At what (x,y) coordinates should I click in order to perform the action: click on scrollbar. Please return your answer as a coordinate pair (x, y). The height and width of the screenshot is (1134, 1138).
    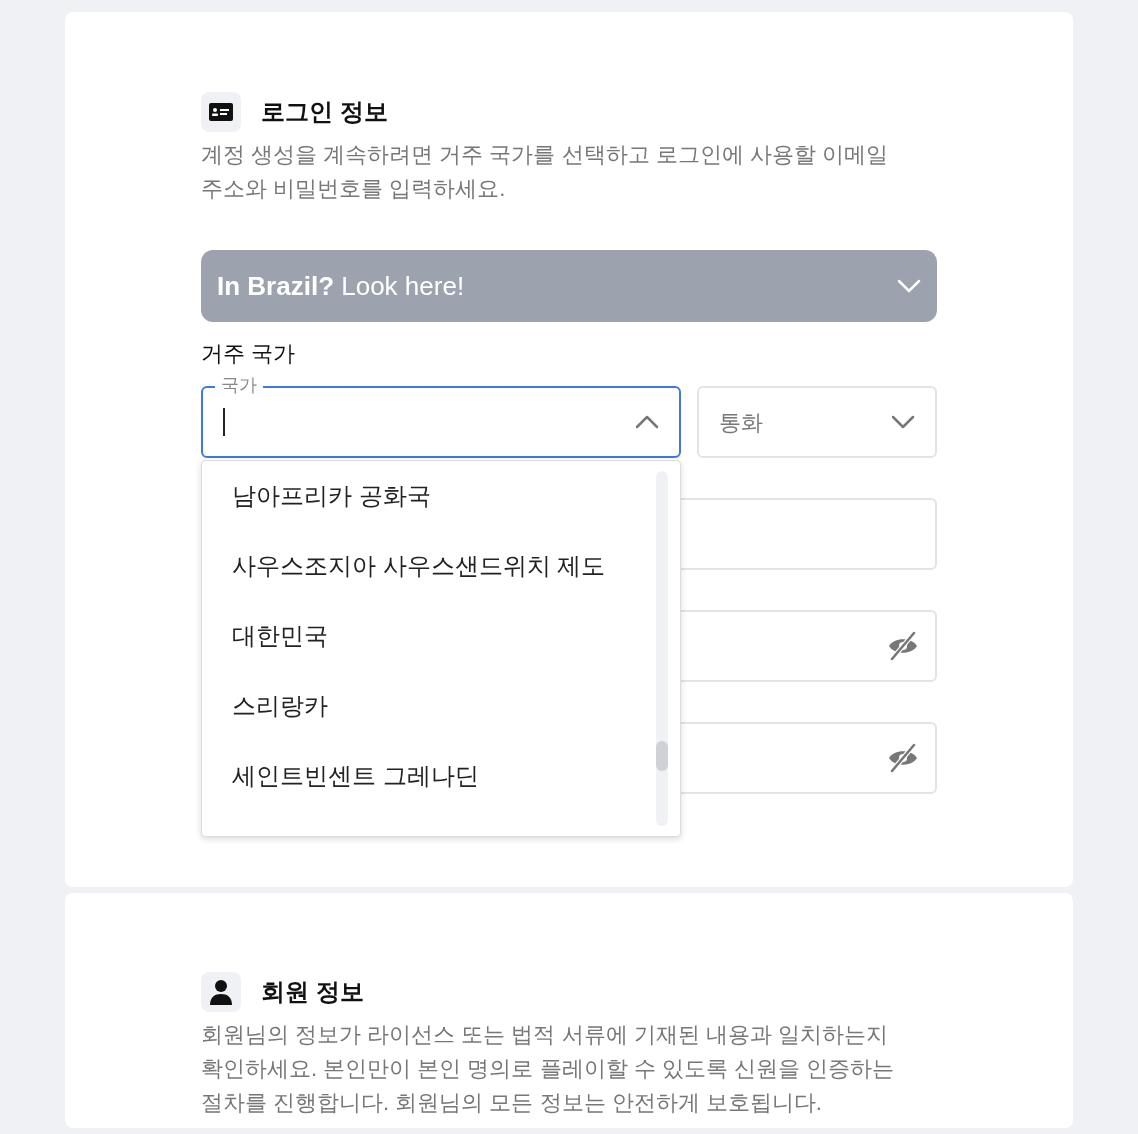
    Looking at the image, I should click on (662, 648).